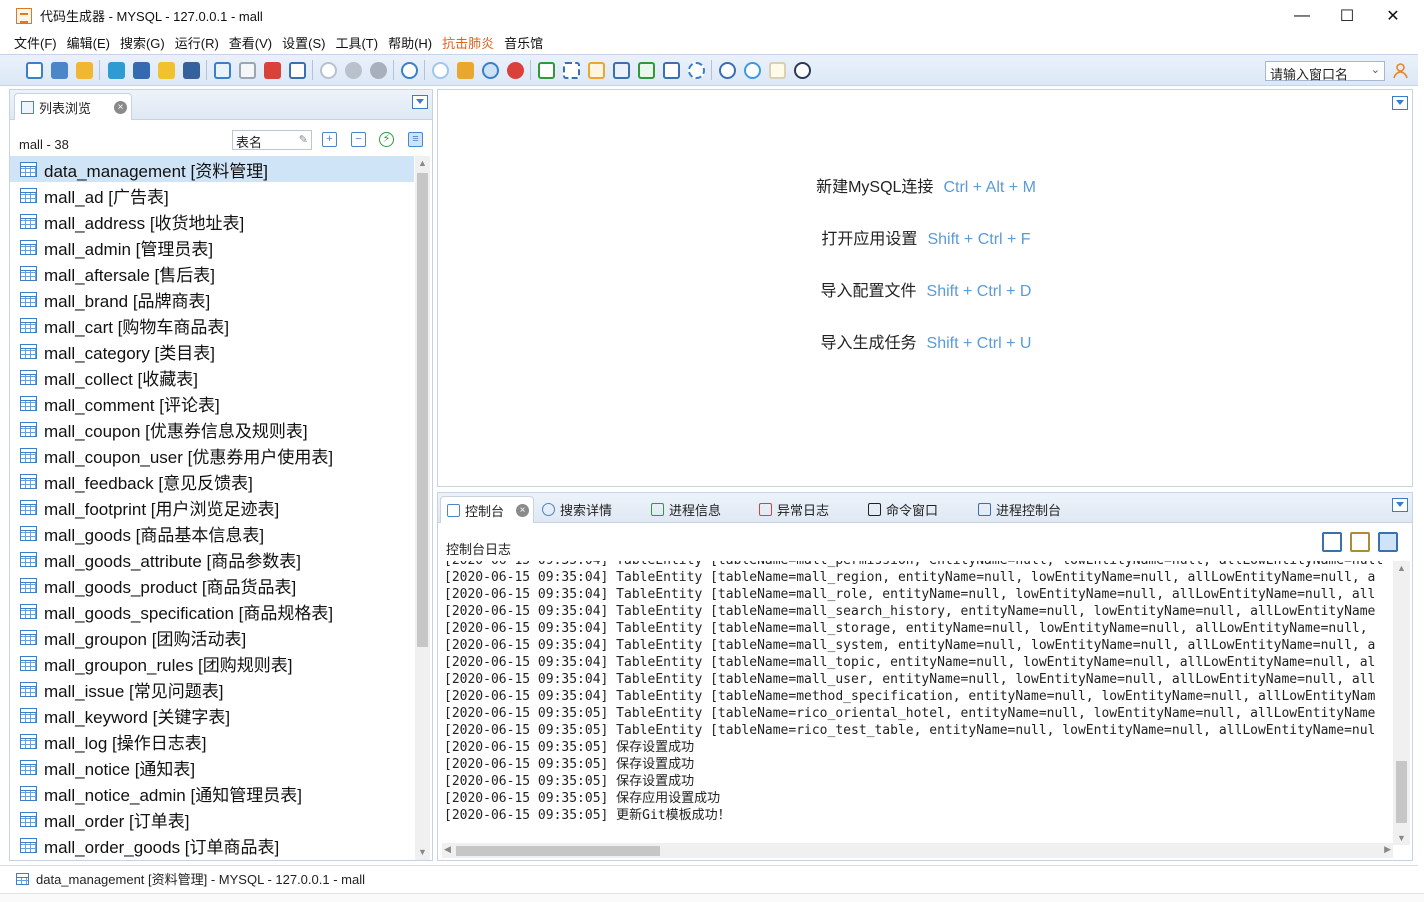  What do you see at coordinates (212, 507) in the screenshot?
I see `table-row: mall_footprint [用户浏览足迹表]` at bounding box center [212, 507].